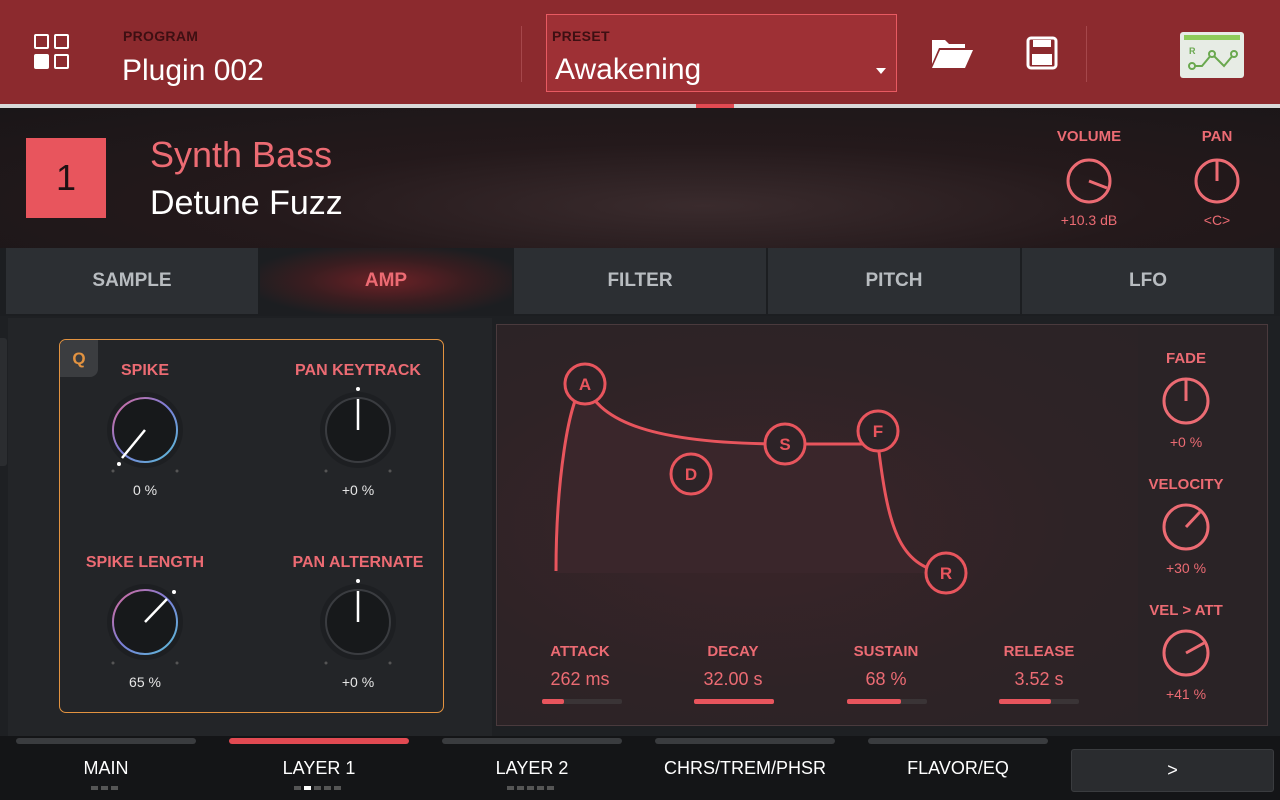 The width and height of the screenshot is (1280, 800). I want to click on fade-knob, so click(1186, 401).